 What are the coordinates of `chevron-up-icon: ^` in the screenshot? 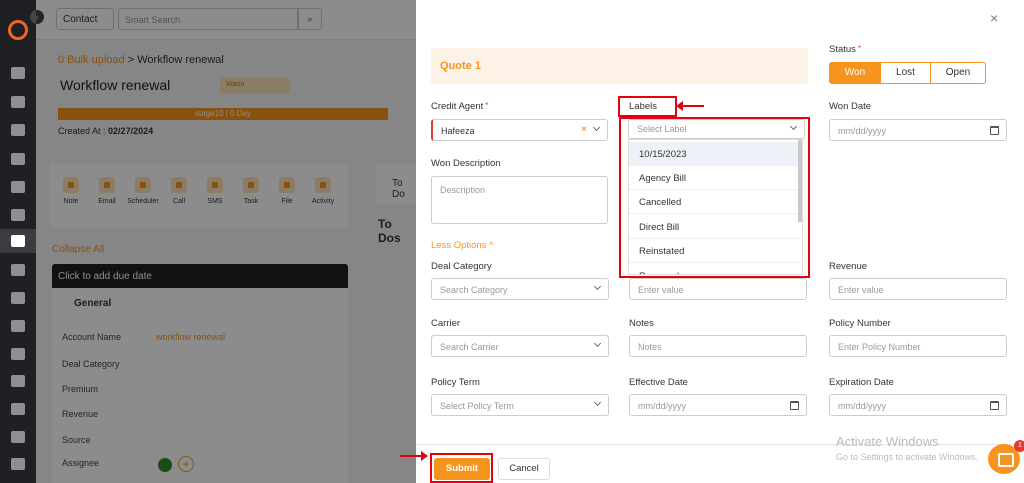 It's located at (491, 245).